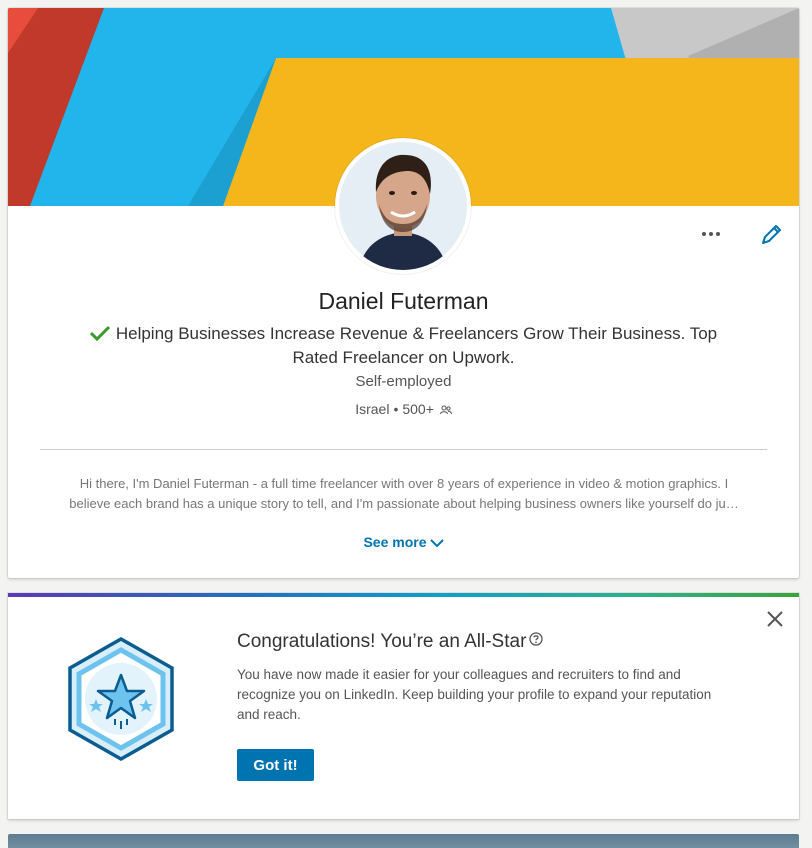  I want to click on pencil-edit-icon, so click(771, 235).